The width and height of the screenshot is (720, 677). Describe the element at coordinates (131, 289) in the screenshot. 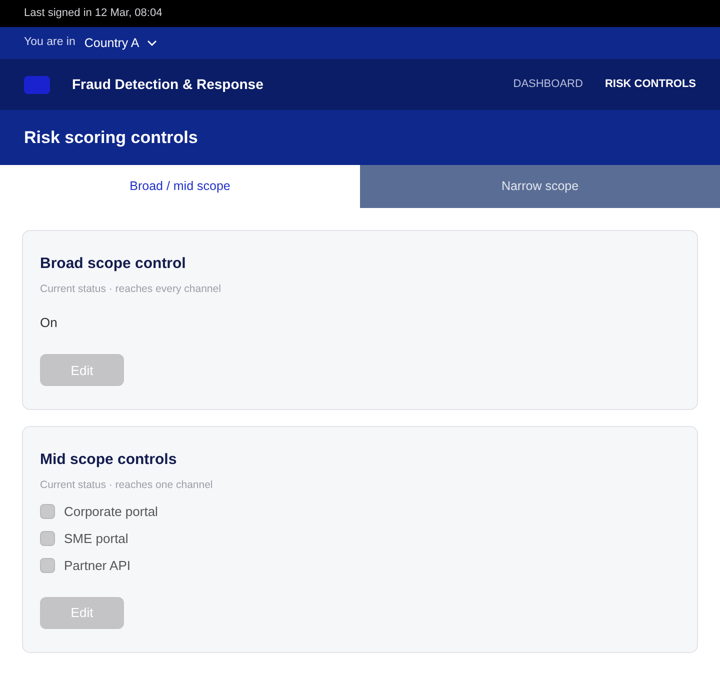

I see `card-subtitle: Current status · reaches every channel` at that location.